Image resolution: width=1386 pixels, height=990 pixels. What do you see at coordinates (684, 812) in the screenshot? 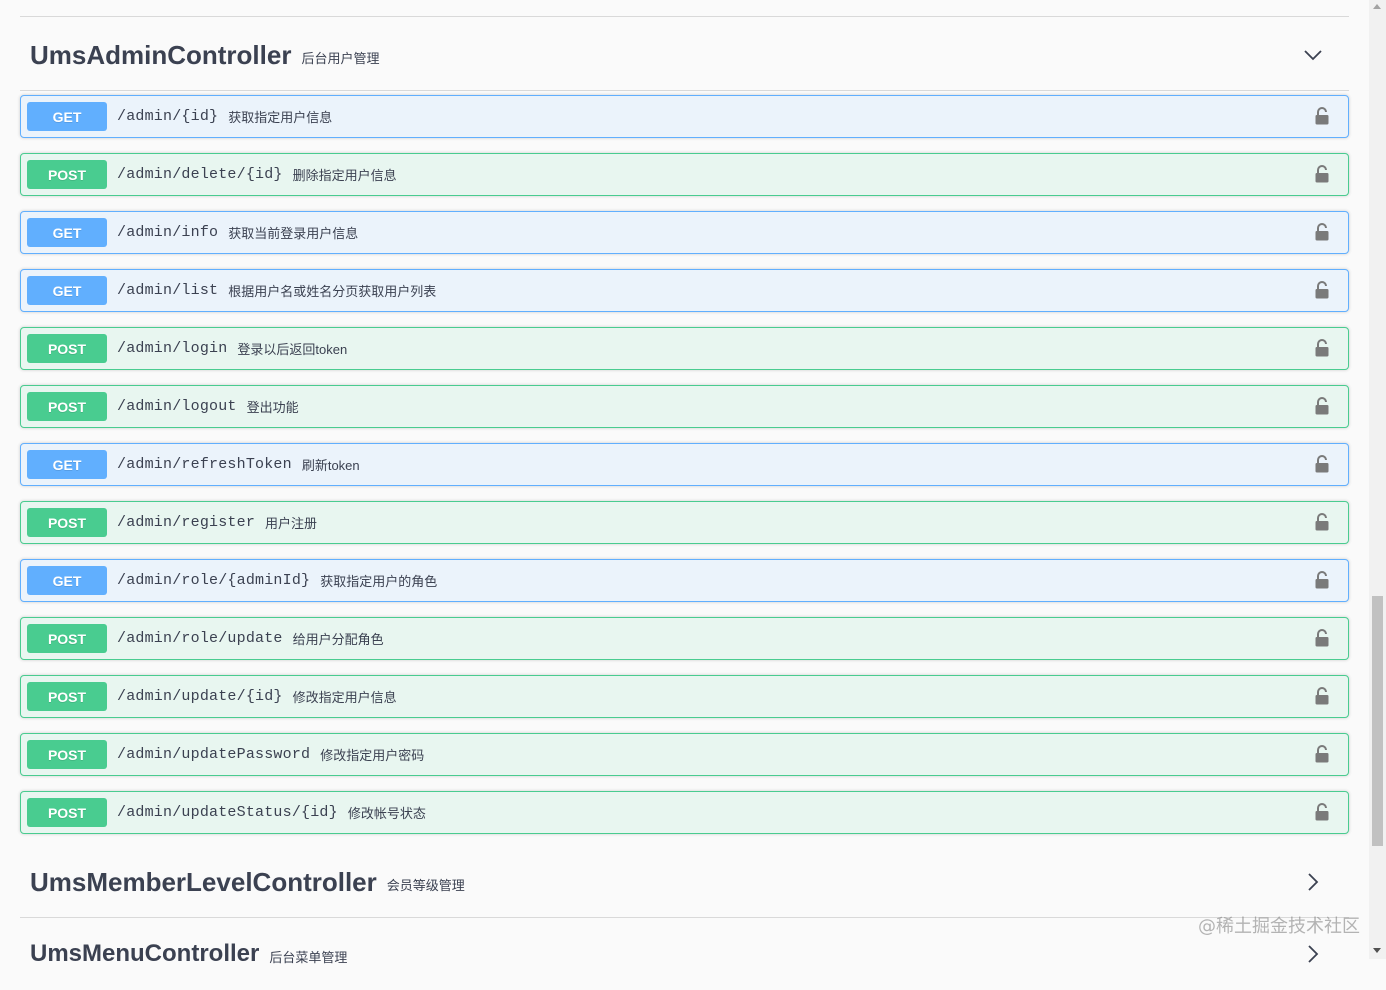
I see `operation-row: POST/admin/updateStatus/{id} 修改帐号状态` at bounding box center [684, 812].